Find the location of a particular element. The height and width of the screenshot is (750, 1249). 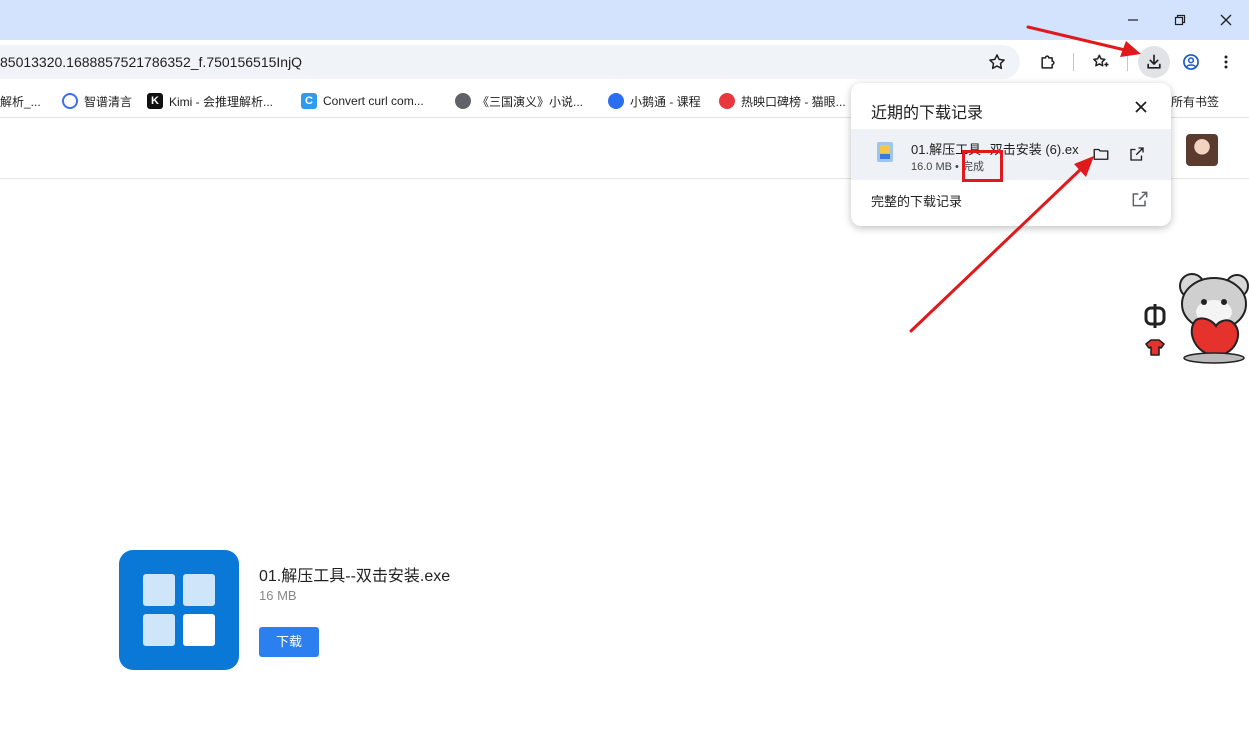

close-window-button is located at coordinates (1226, 20).